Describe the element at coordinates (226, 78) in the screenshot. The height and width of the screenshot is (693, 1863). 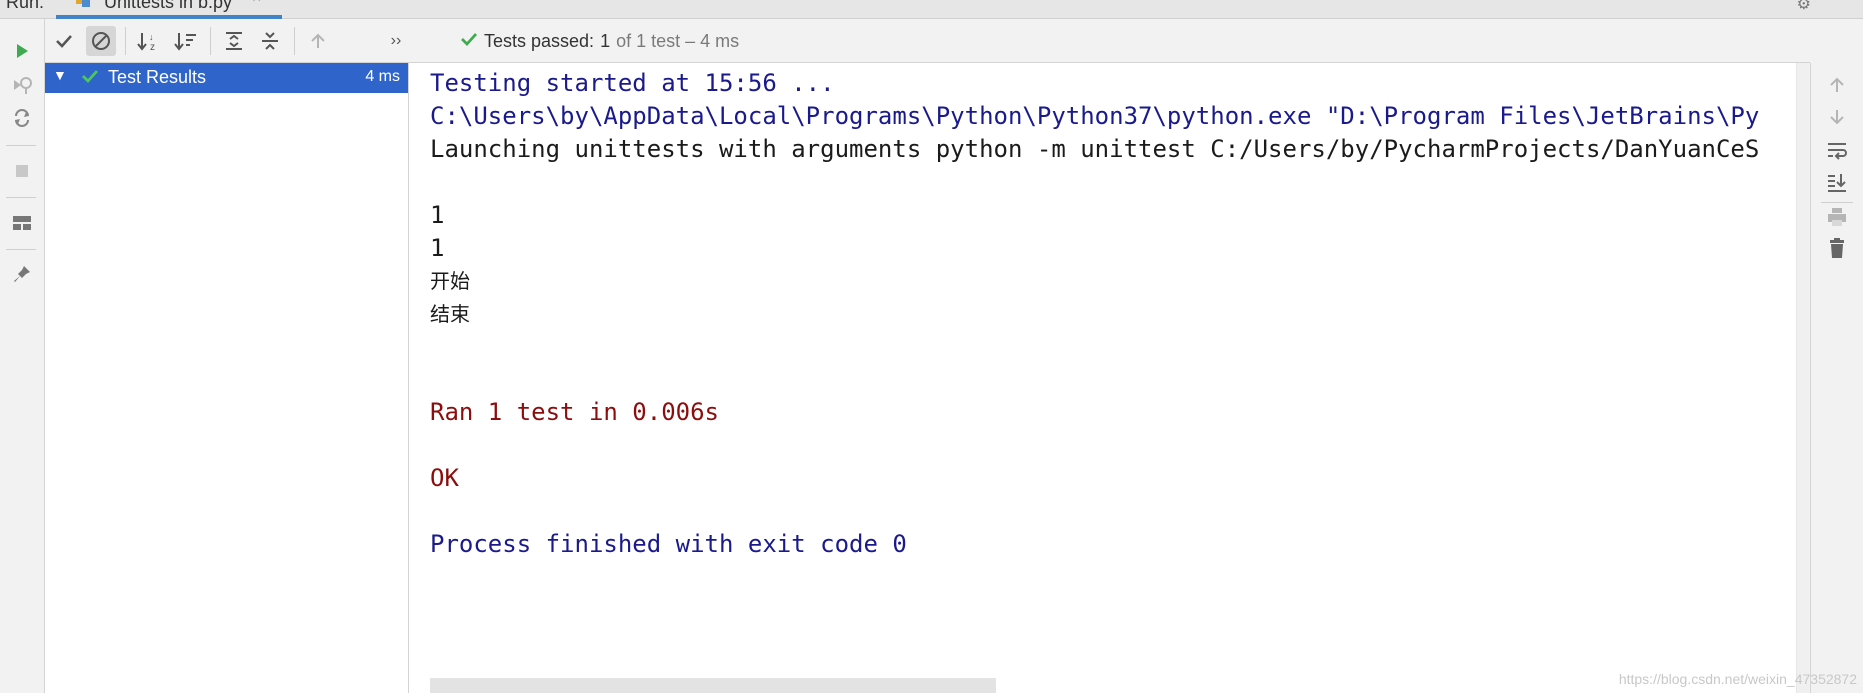
I see `tree-row-test-results: ▼ Test Results 4 ms` at that location.